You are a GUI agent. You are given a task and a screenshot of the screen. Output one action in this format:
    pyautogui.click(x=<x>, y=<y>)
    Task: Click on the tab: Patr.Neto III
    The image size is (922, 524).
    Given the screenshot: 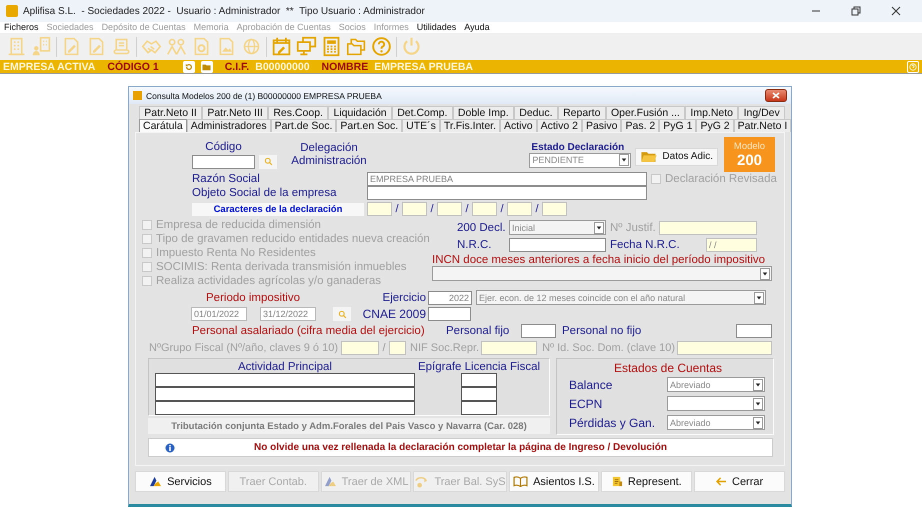 What is the action you would take?
    pyautogui.click(x=235, y=112)
    